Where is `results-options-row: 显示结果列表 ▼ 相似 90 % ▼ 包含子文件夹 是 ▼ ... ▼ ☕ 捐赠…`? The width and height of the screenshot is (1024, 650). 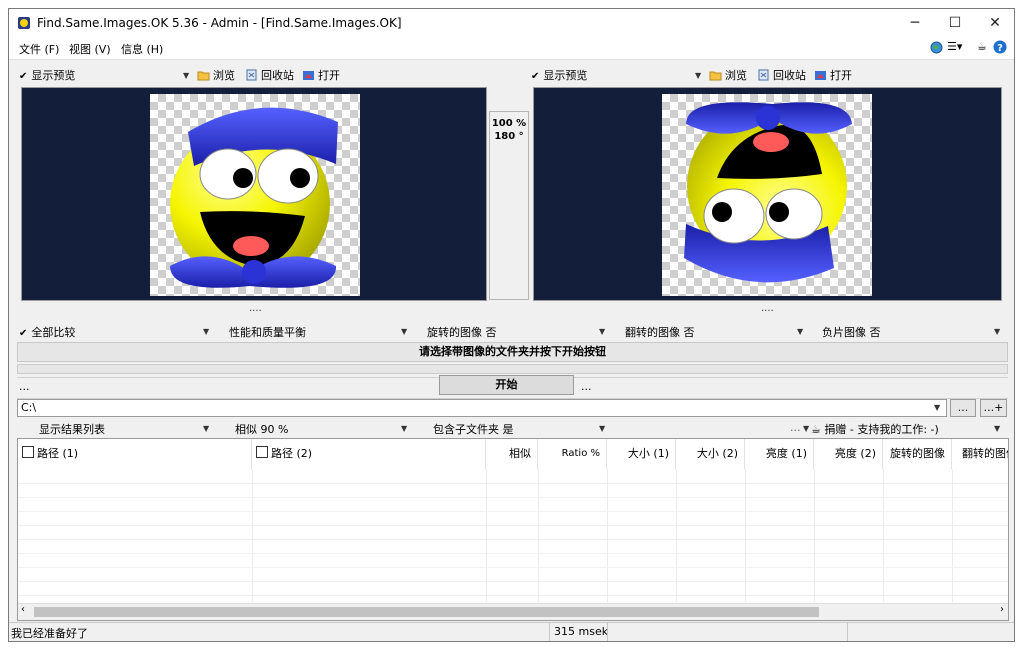 results-options-row: 显示结果列表 ▼ 相似 90 % ▼ 包含子文件夹 是 ▼ ... ▼ ☕ 捐赠… is located at coordinates (513, 428).